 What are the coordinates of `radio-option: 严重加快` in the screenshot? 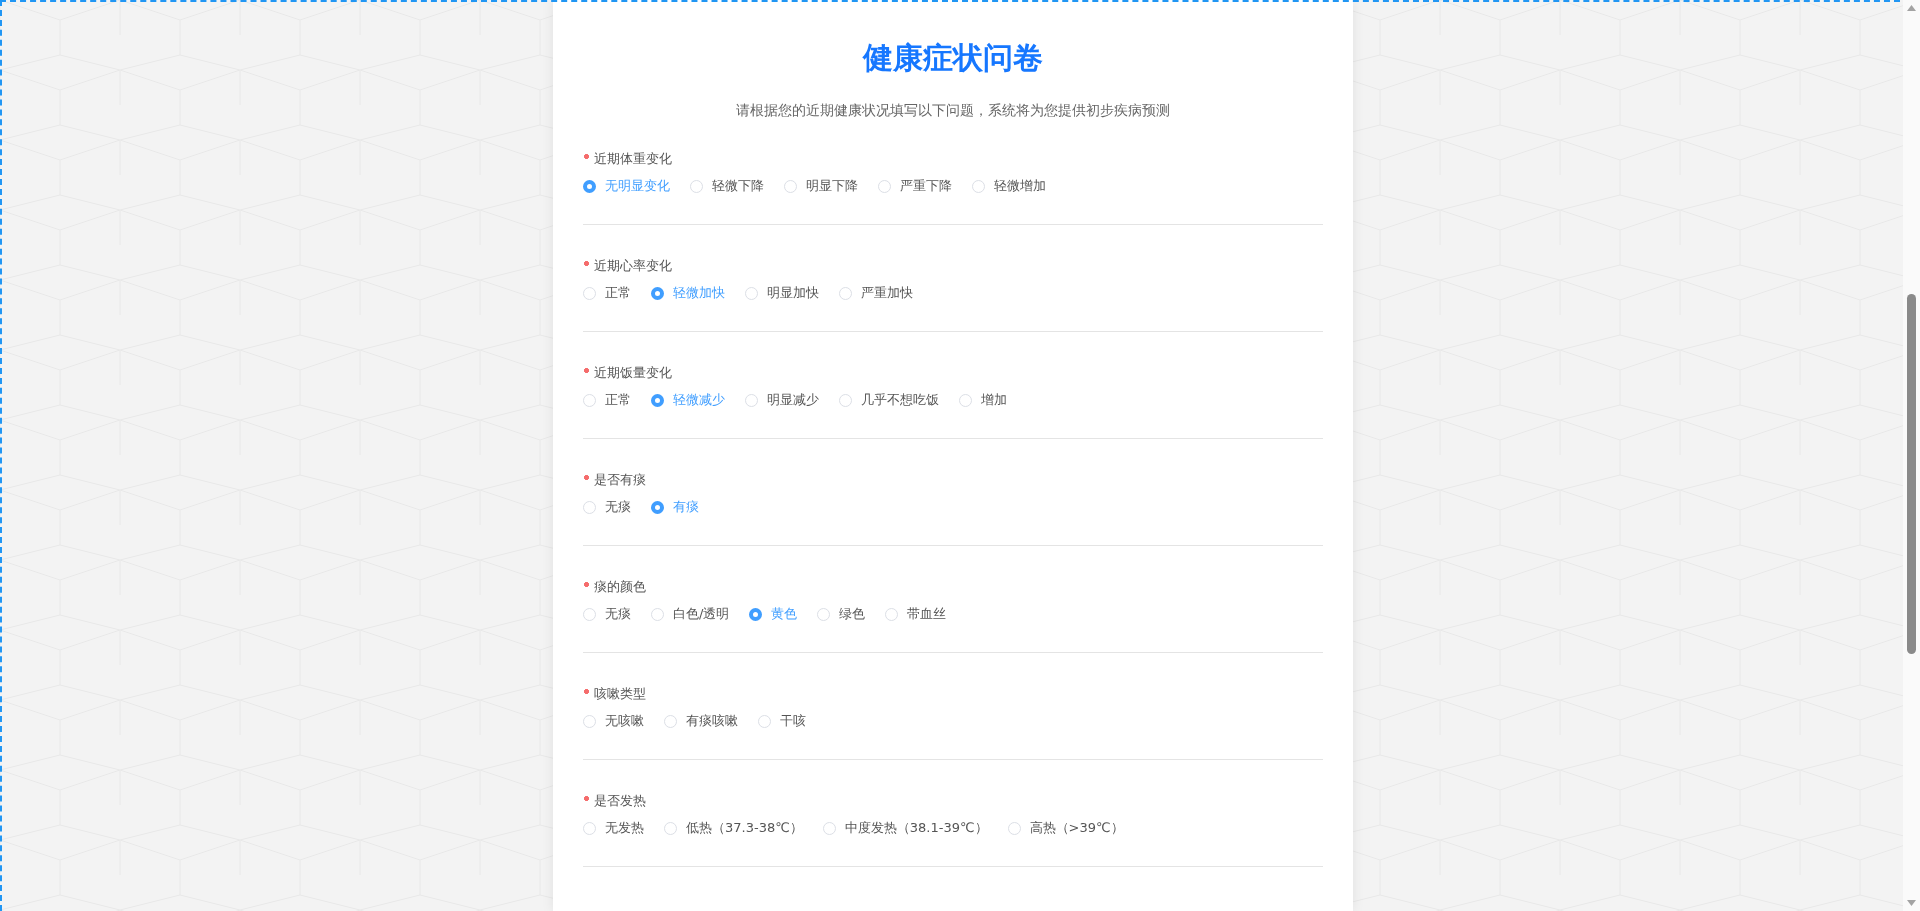 It's located at (876, 293).